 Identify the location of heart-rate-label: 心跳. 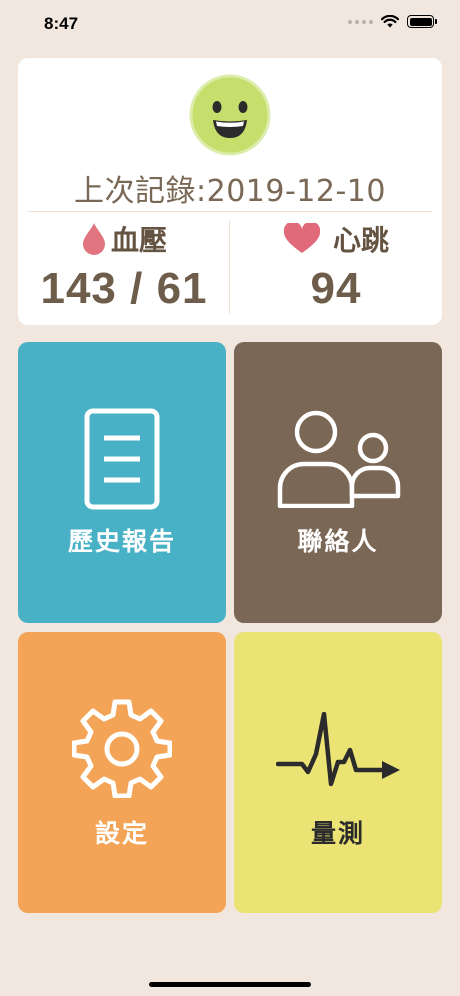
(360, 240).